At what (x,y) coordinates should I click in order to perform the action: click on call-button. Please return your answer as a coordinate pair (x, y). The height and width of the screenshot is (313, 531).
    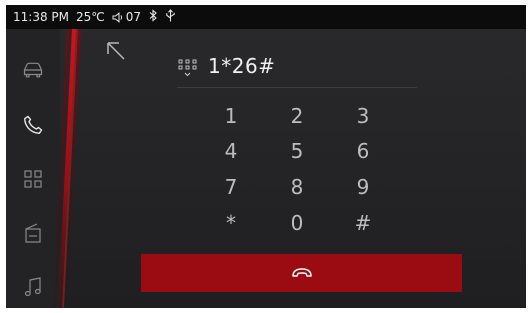
    Looking at the image, I should click on (301, 273).